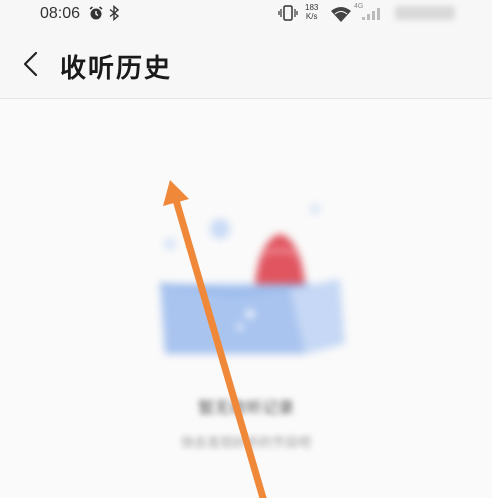 The width and height of the screenshot is (492, 498). Describe the element at coordinates (341, 14) in the screenshot. I see `wifi-icon` at that location.